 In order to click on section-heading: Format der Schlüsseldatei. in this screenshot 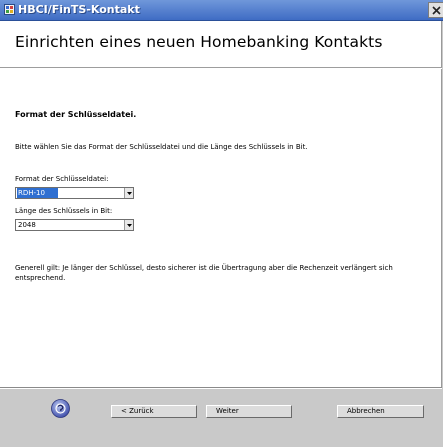, I will do `click(76, 114)`.